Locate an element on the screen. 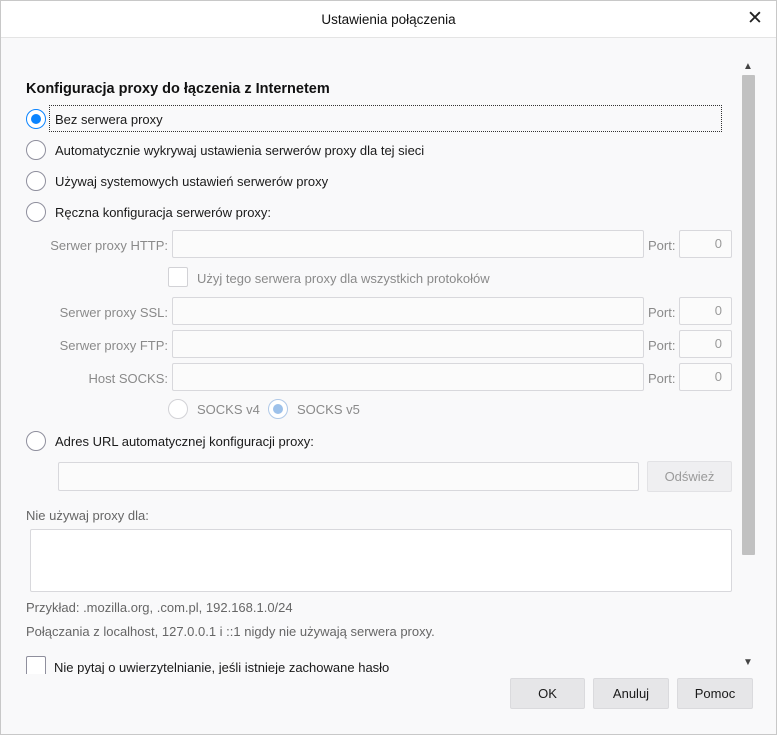 This screenshot has width=777, height=735. radio-manual-proxy: Ręczna konfiguracja serwerów proxy: is located at coordinates (148, 212).